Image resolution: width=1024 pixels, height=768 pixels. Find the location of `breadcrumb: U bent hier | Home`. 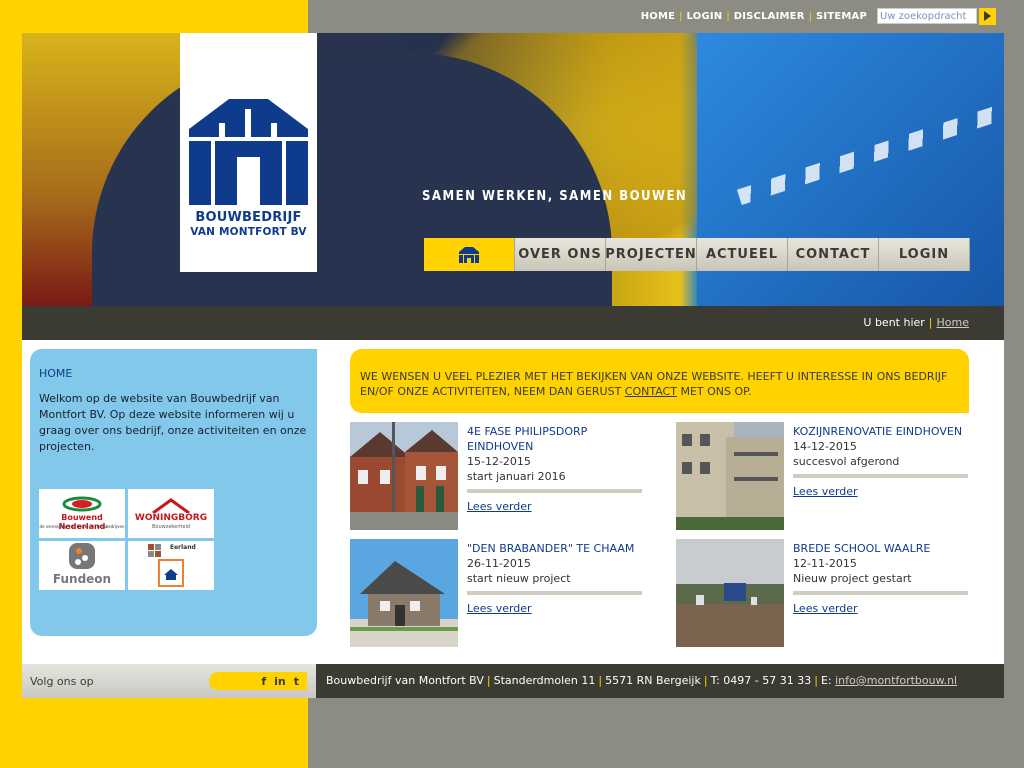

breadcrumb: U bent hier | Home is located at coordinates (916, 322).